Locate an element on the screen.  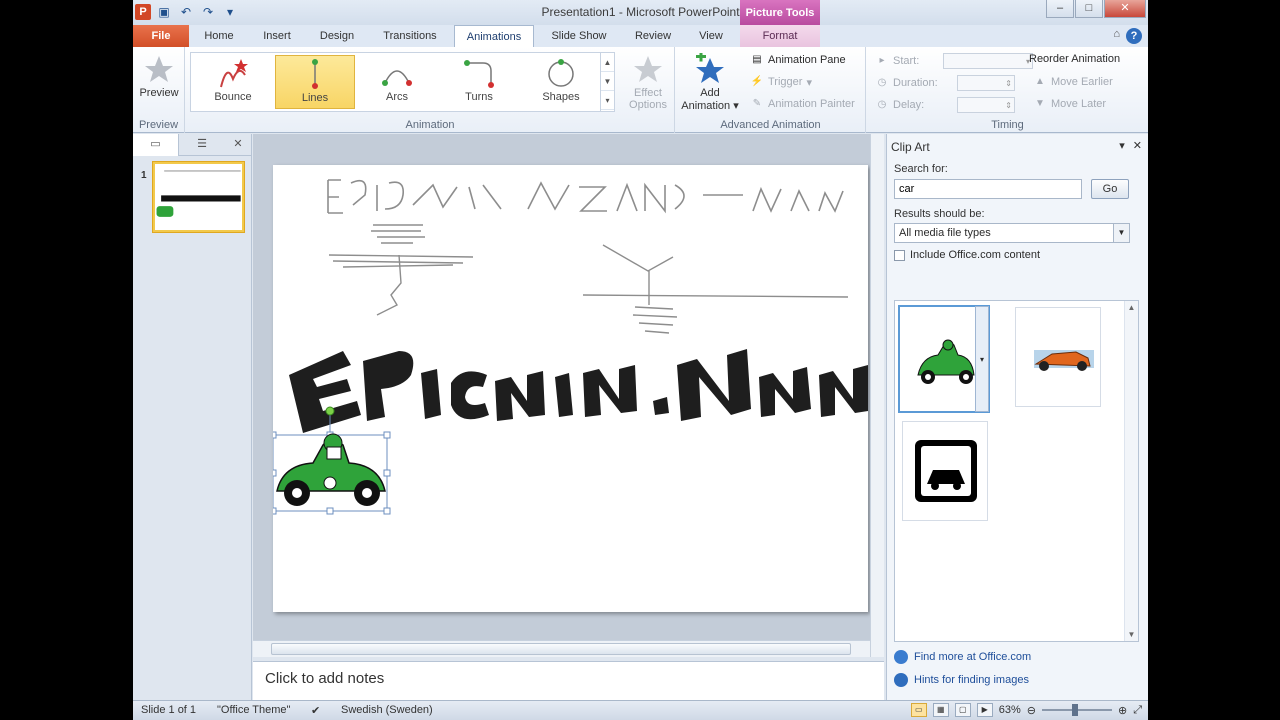
duration-spinner: ⇕ is located at coordinates (986, 83).